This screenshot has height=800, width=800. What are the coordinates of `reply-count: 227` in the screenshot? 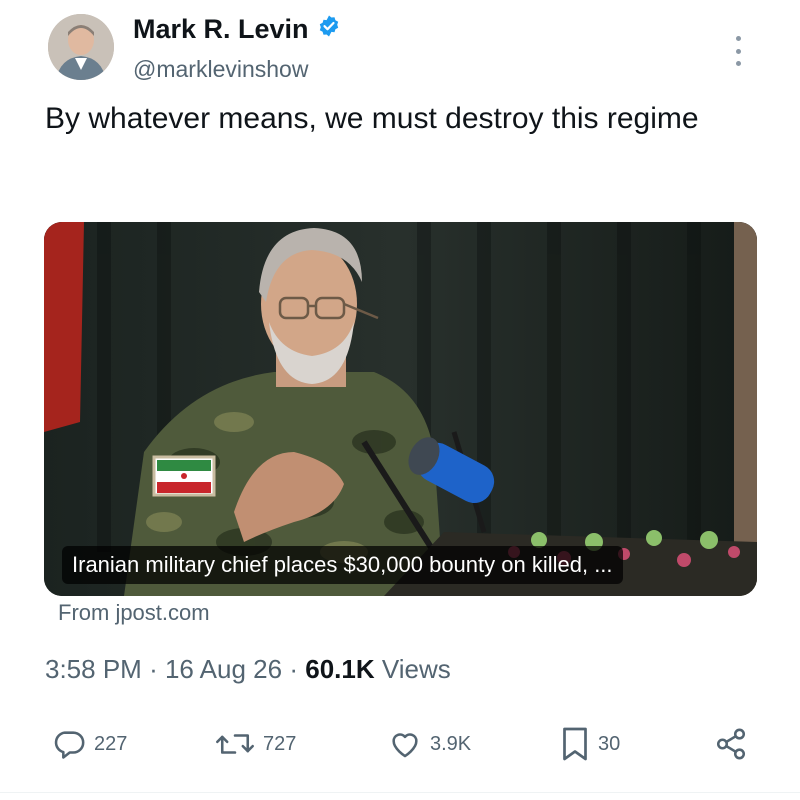 It's located at (111, 743).